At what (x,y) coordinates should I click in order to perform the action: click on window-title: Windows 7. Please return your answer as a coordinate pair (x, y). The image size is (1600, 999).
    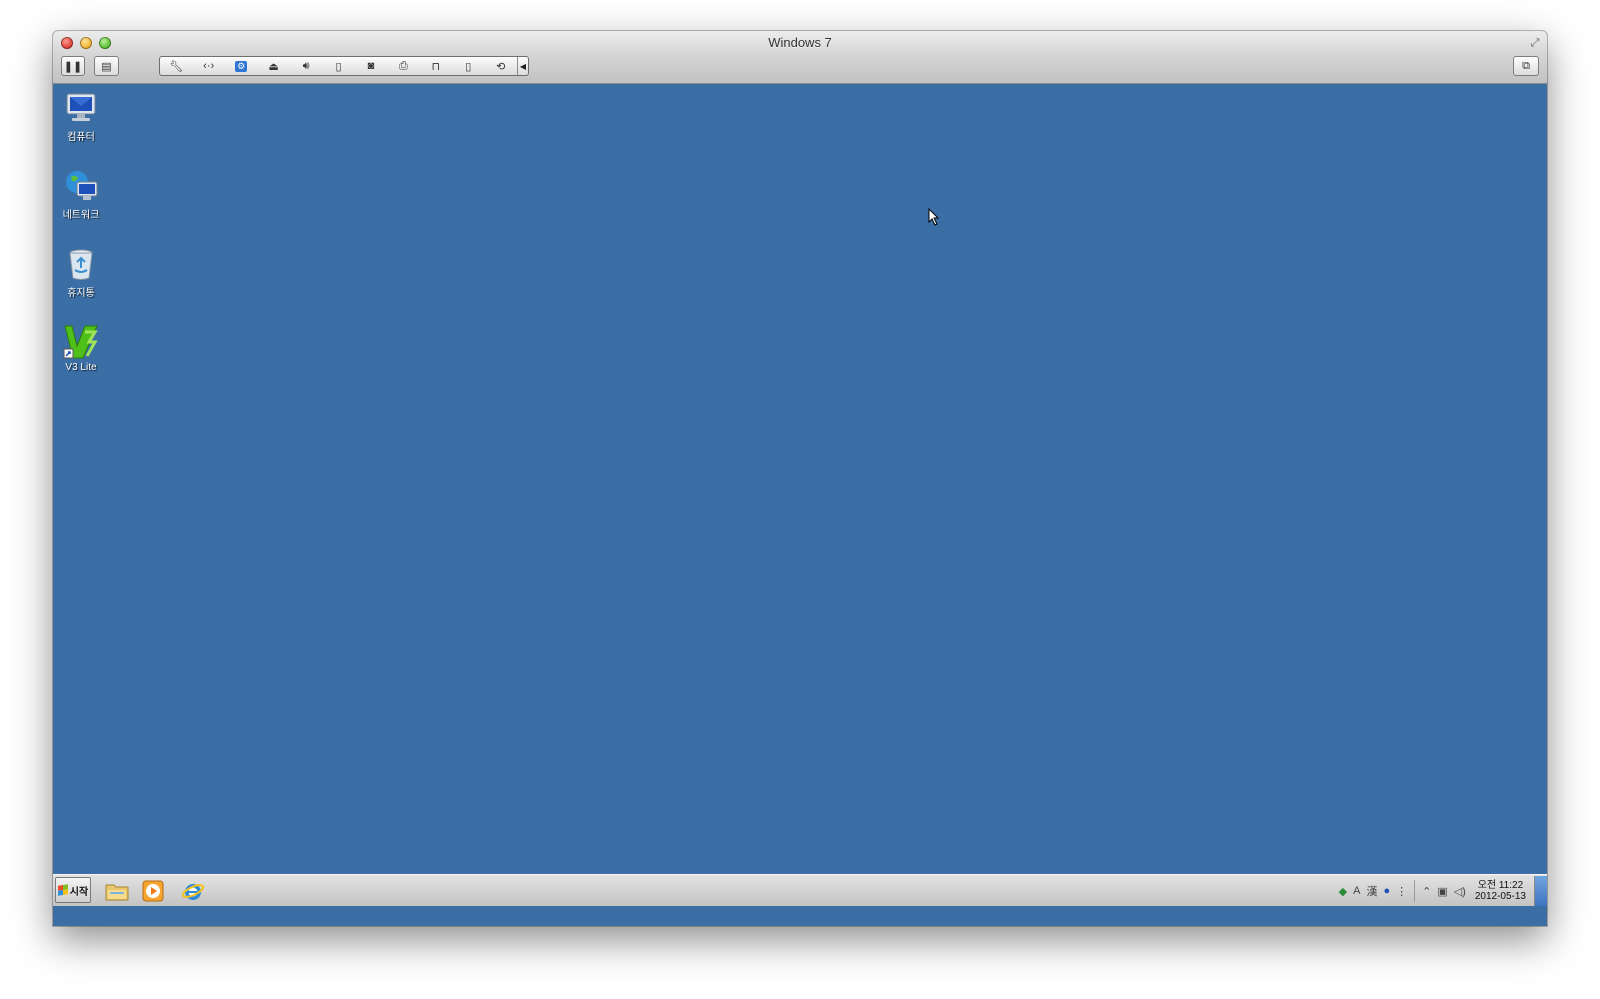
    Looking at the image, I should click on (800, 42).